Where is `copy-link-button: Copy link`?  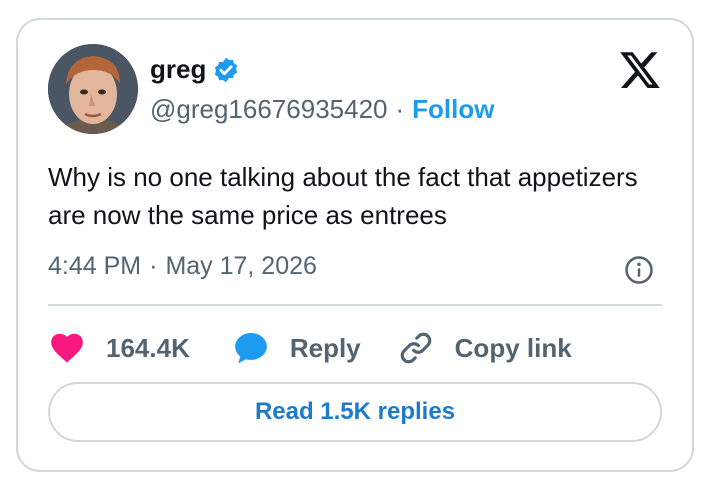 copy-link-button: Copy link is located at coordinates (484, 348).